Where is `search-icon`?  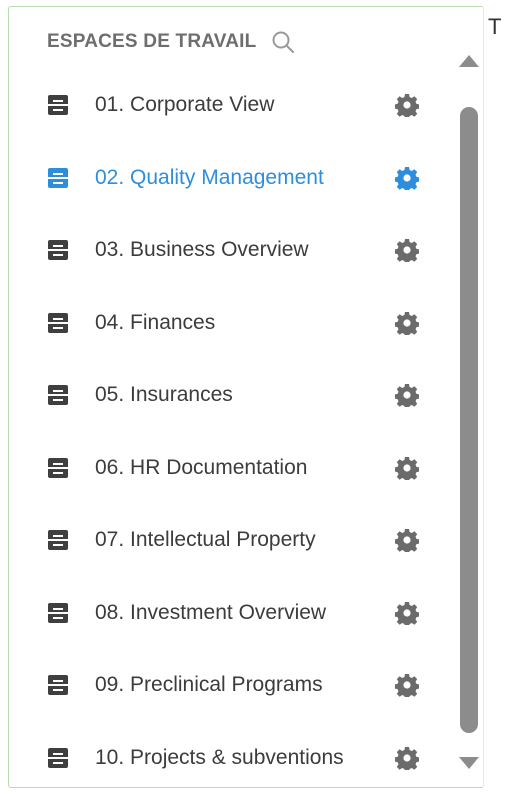 search-icon is located at coordinates (283, 42).